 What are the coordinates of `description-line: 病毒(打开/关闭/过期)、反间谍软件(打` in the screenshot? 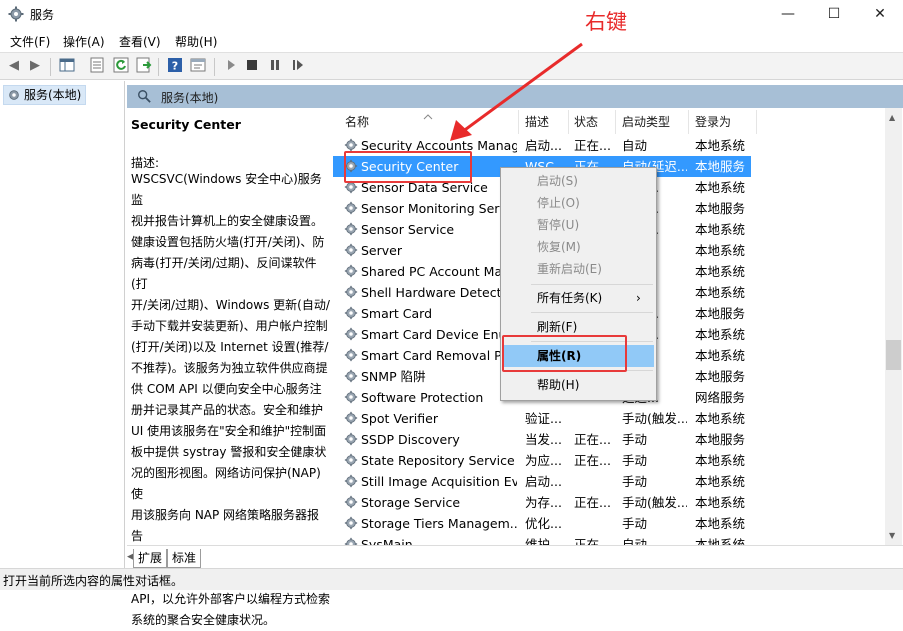 It's located at (224, 273).